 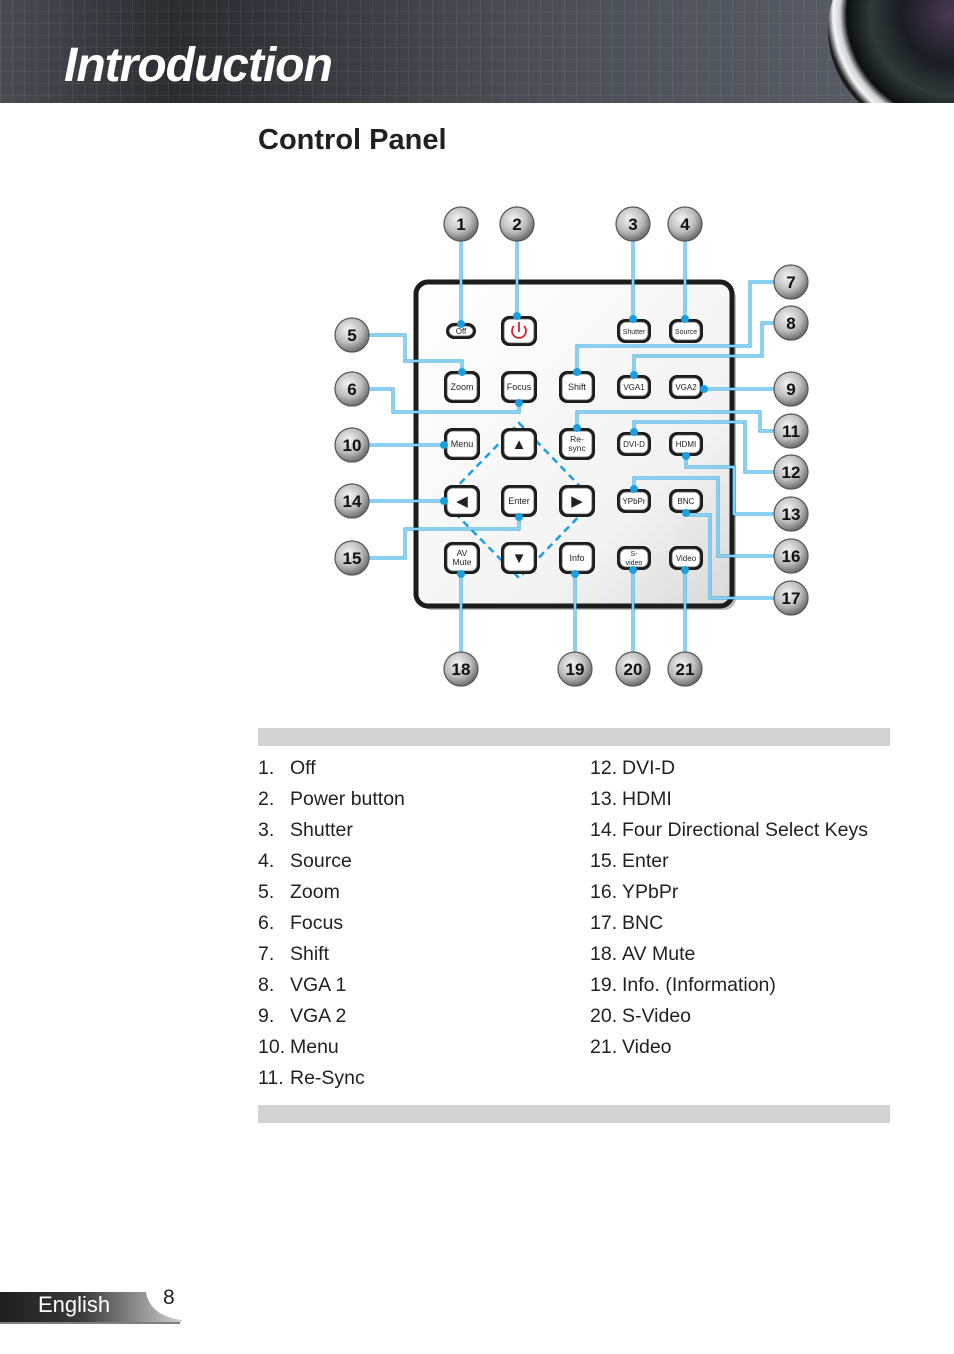 I want to click on resync-button: Re-sync, so click(x=577, y=444).